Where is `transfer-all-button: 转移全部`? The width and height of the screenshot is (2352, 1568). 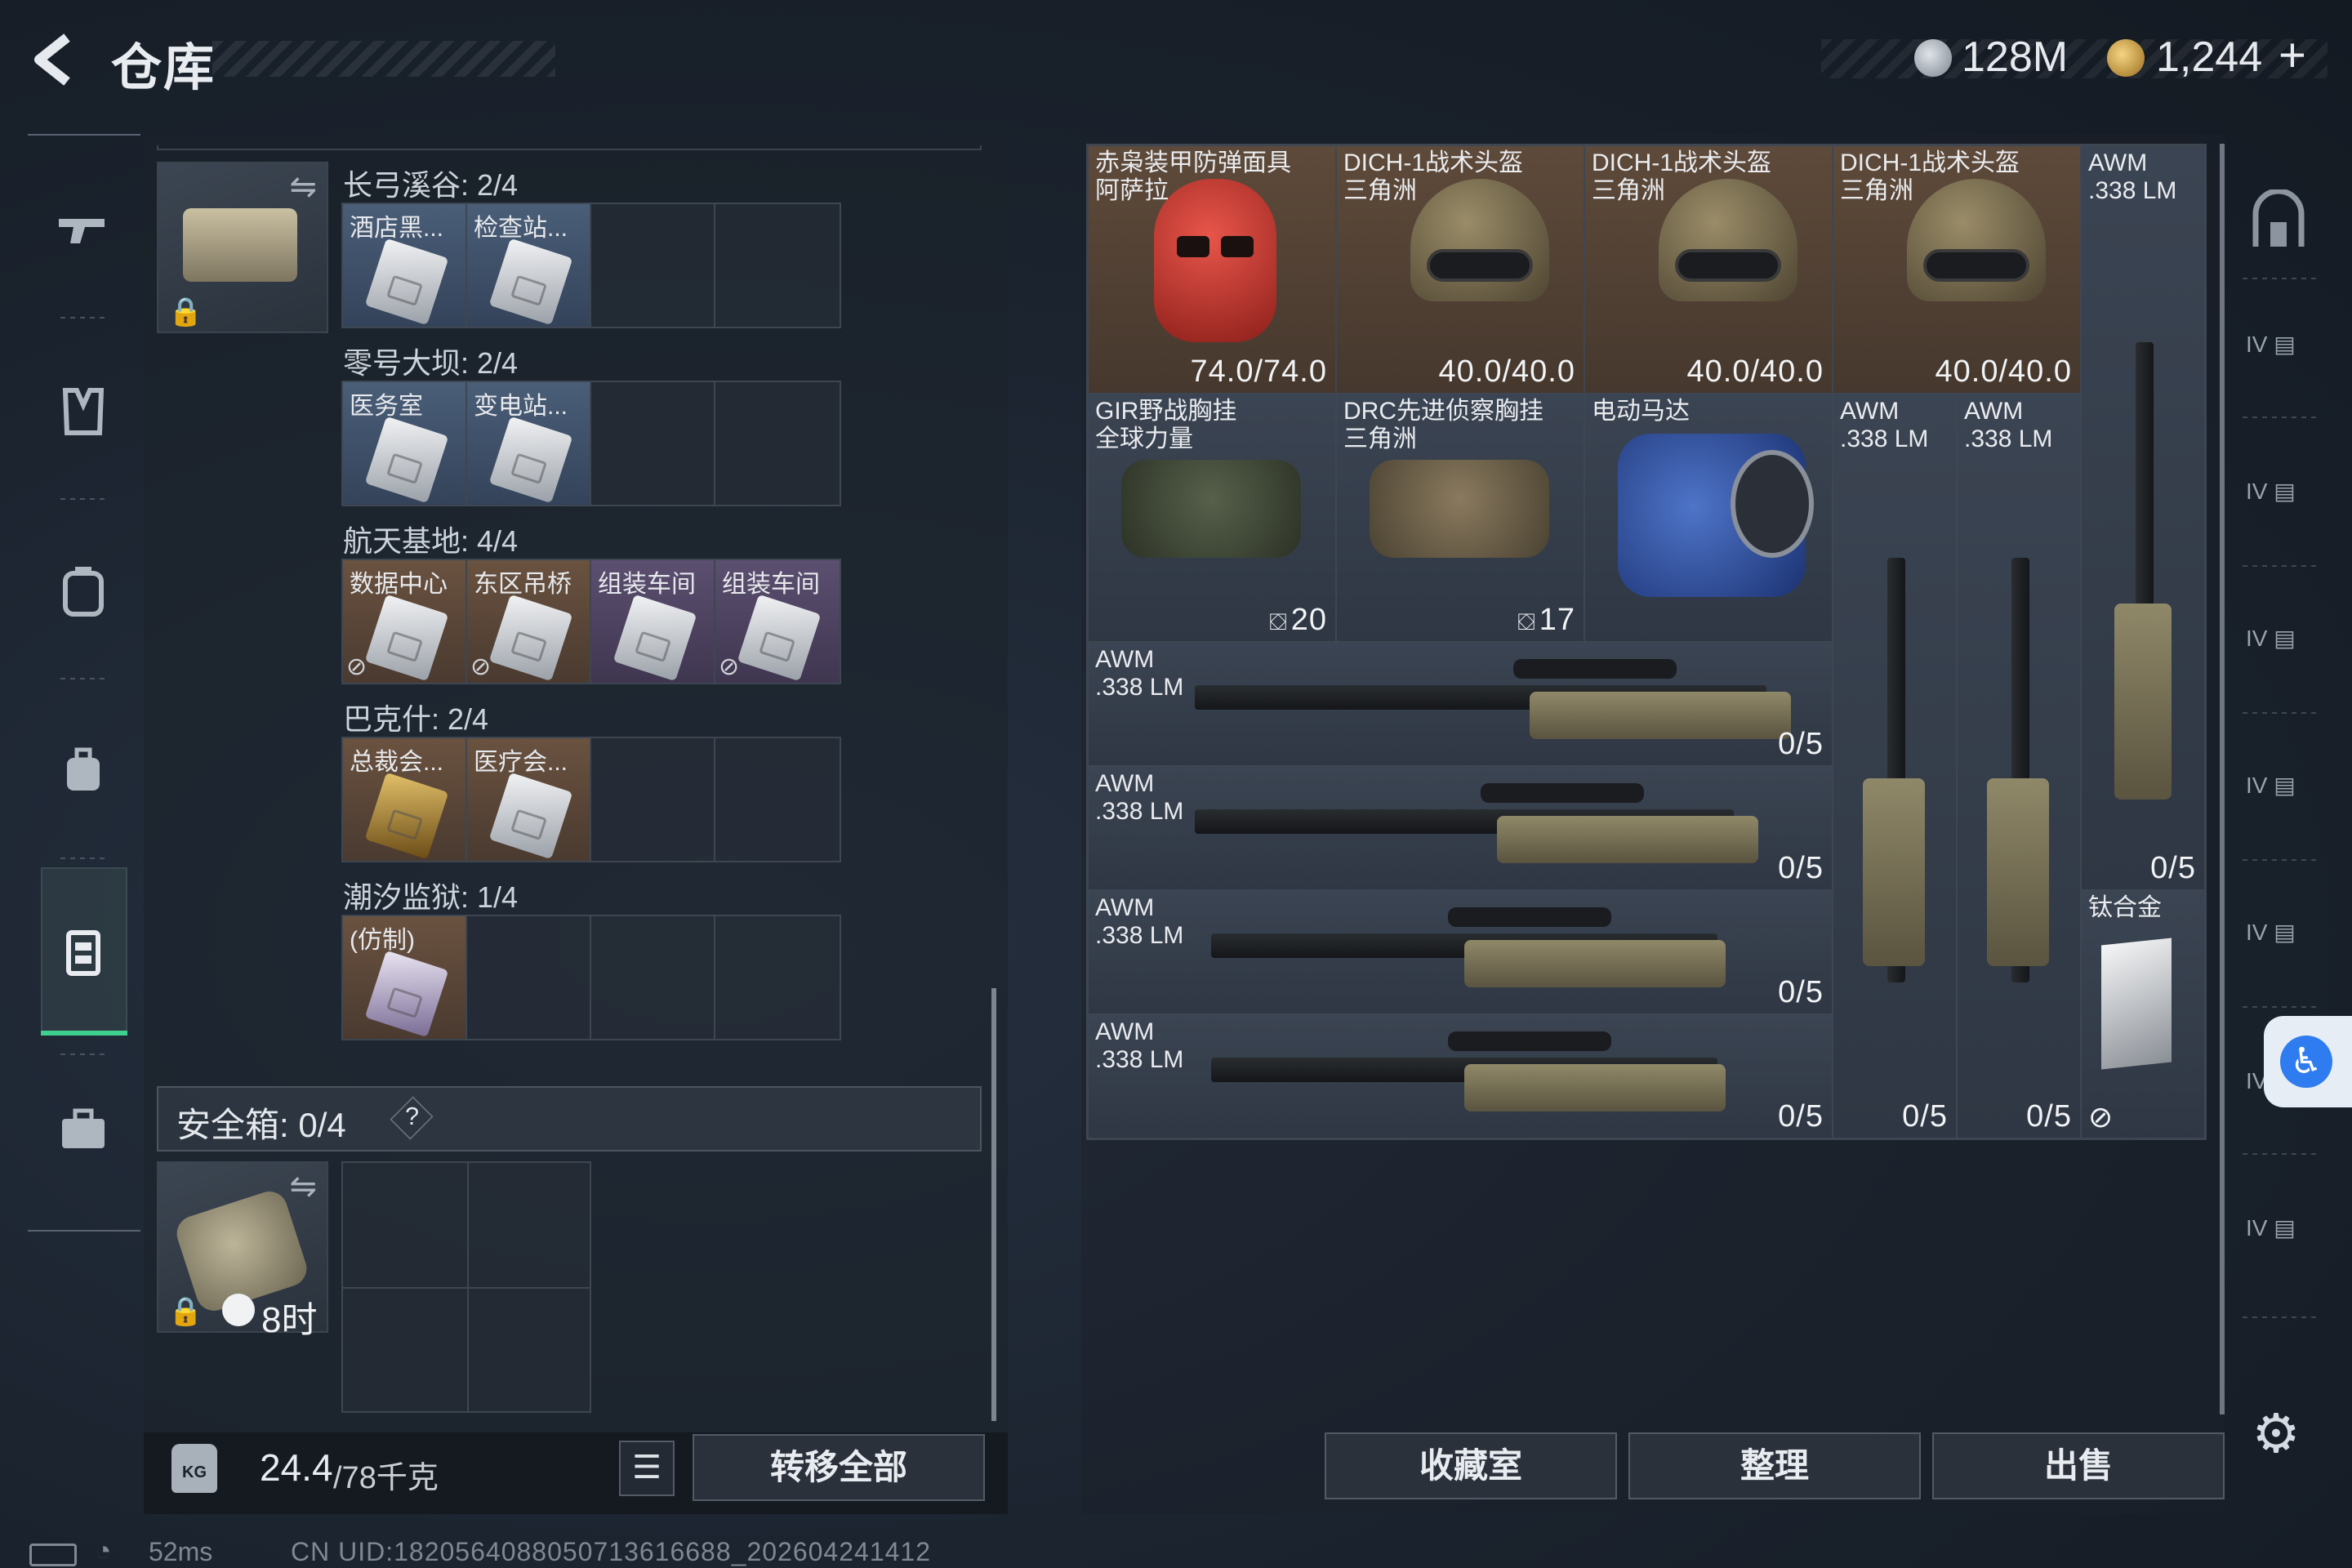
transfer-all-button: 转移全部 is located at coordinates (839, 1467).